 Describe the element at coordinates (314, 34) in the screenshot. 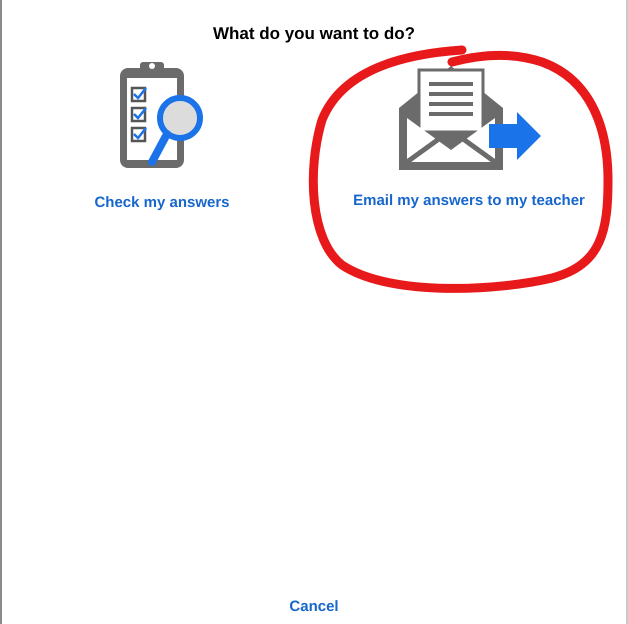

I see `dialog-title: What do you want to do?` at that location.